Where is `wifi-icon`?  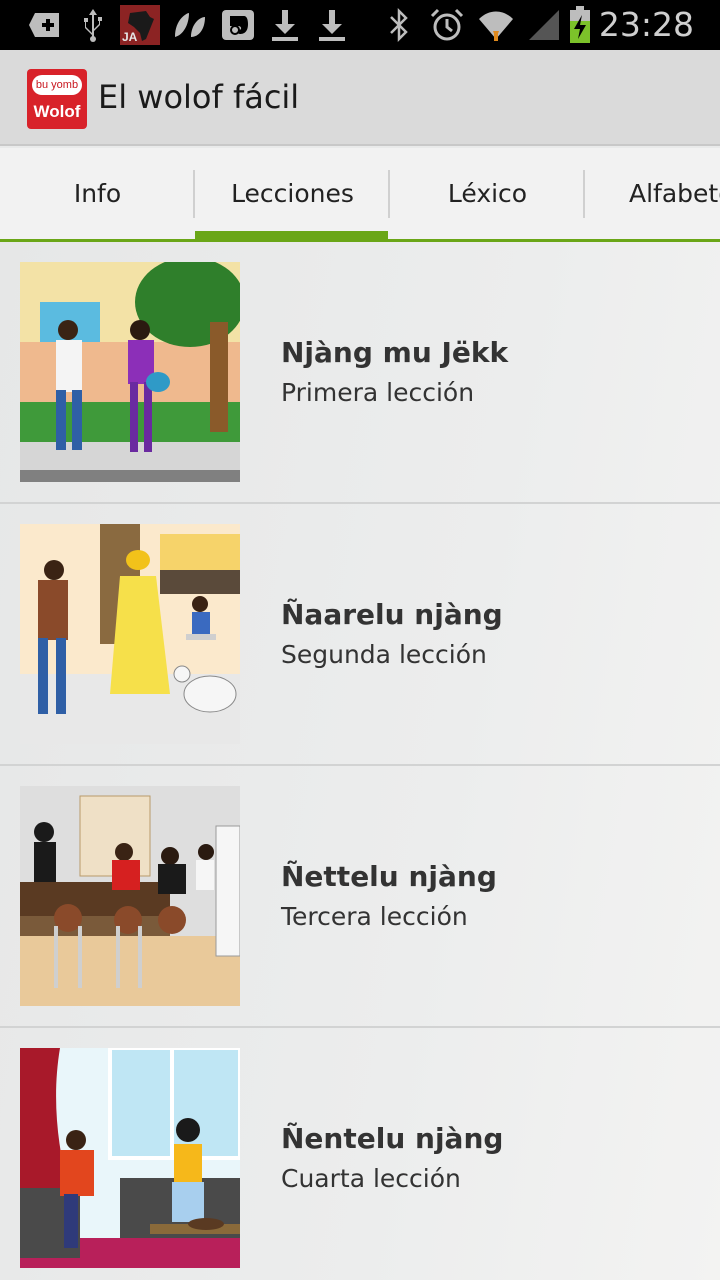
wifi-icon is located at coordinates (496, 25).